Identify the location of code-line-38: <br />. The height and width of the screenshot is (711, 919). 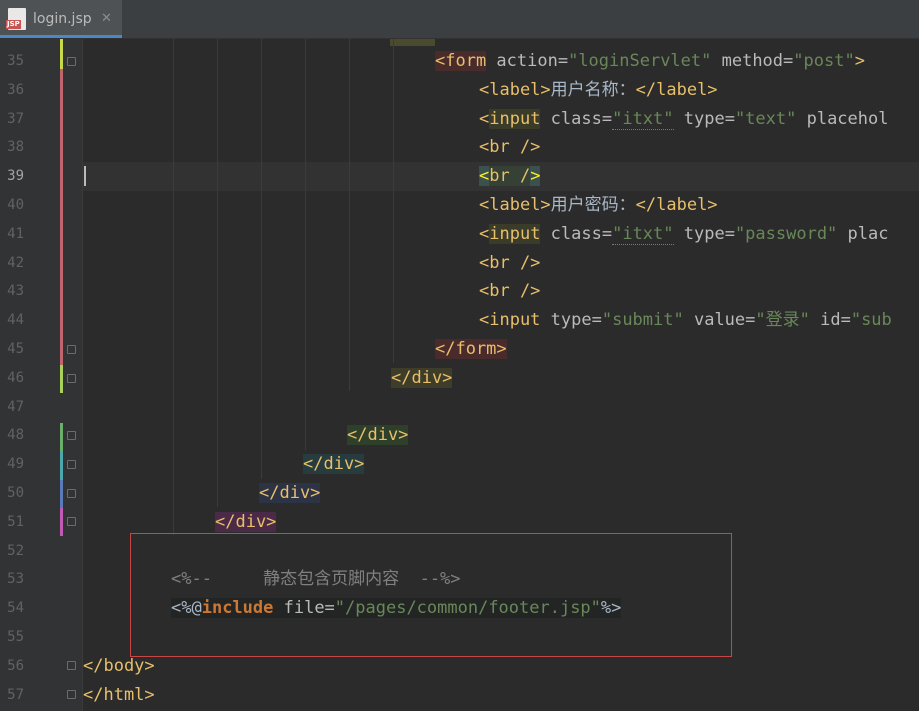
(510, 147).